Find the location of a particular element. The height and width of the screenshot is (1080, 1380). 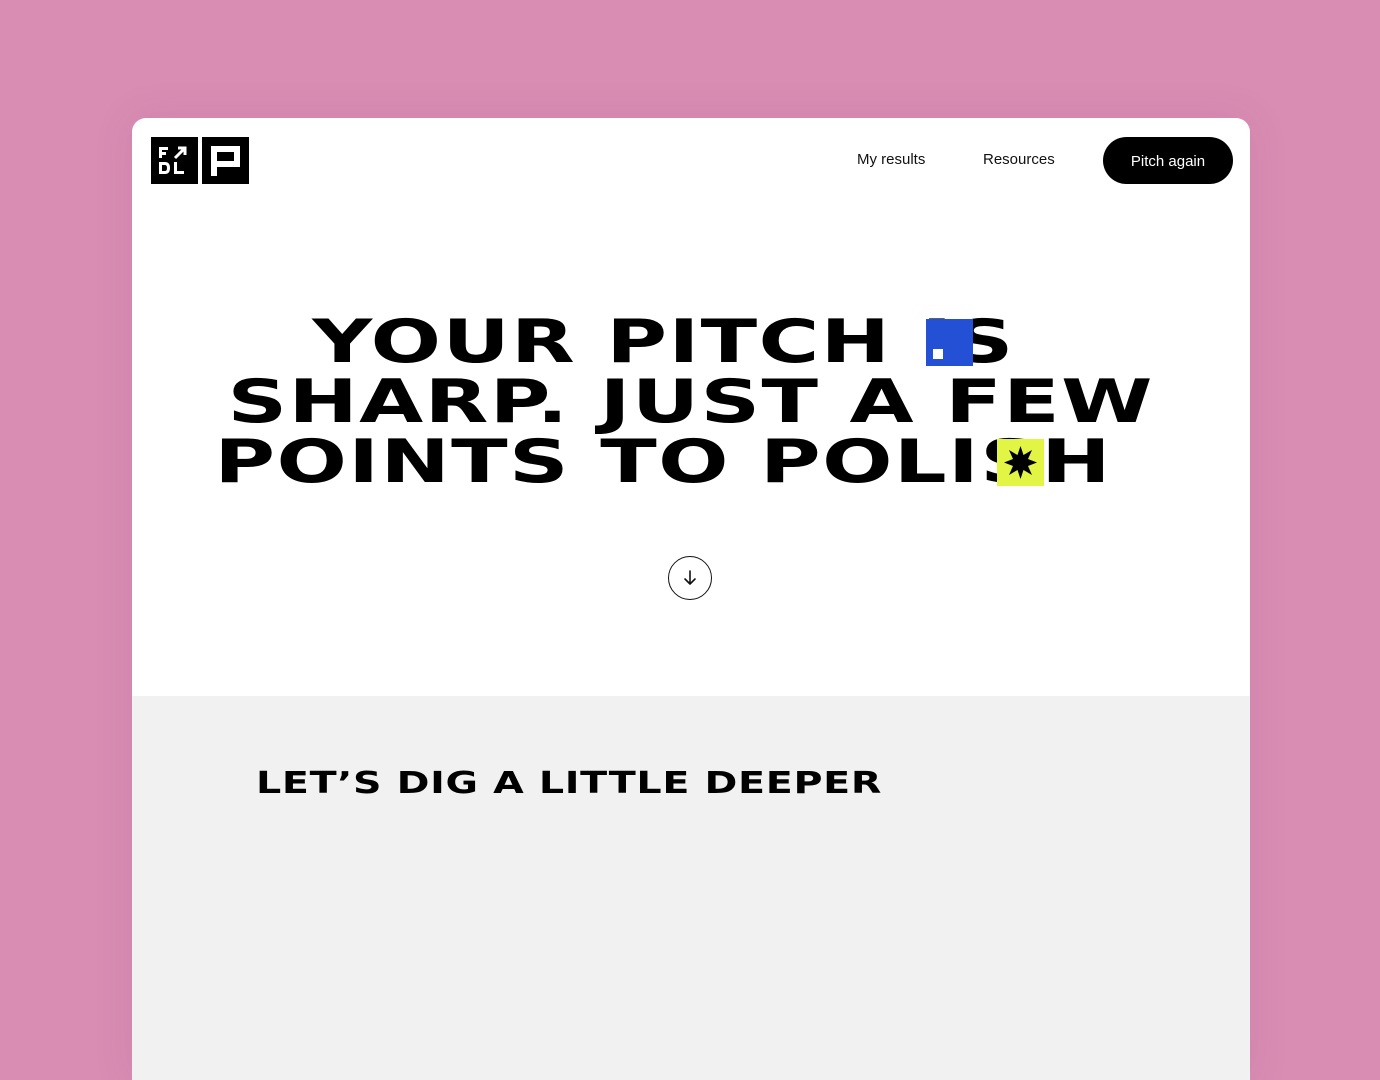

flag-icon is located at coordinates (225, 161).